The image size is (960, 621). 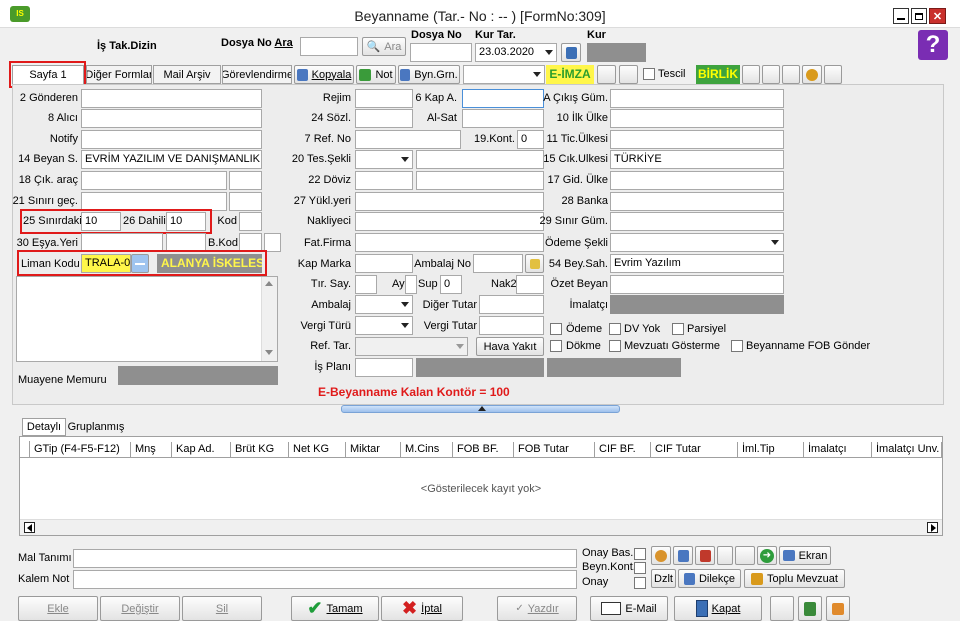 I want to click on col-iml-tip: İml.Tip, so click(x=771, y=450).